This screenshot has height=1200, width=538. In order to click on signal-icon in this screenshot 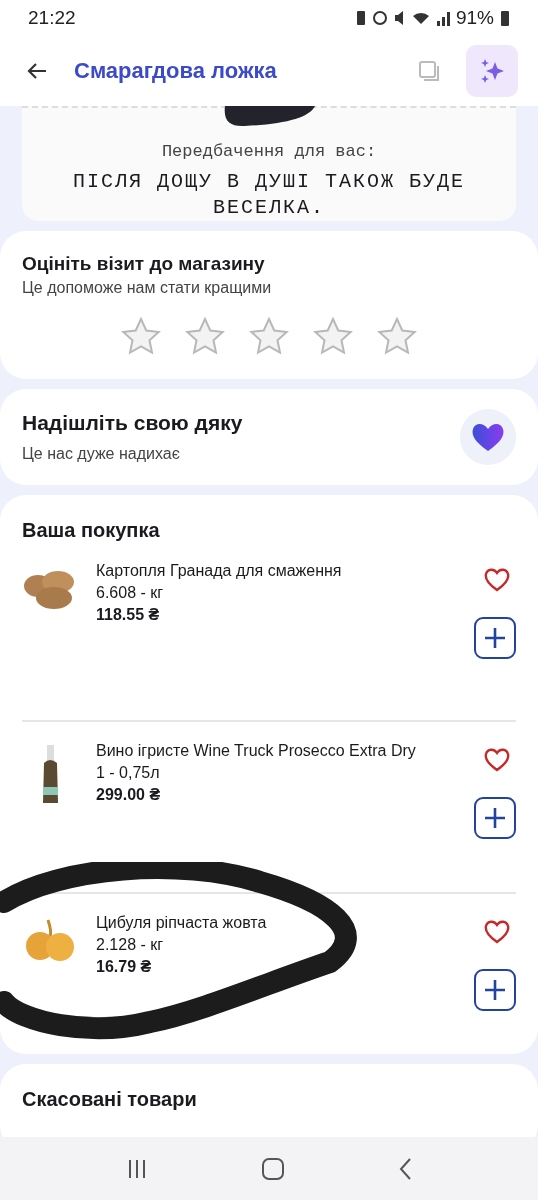, I will do `click(442, 18)`.